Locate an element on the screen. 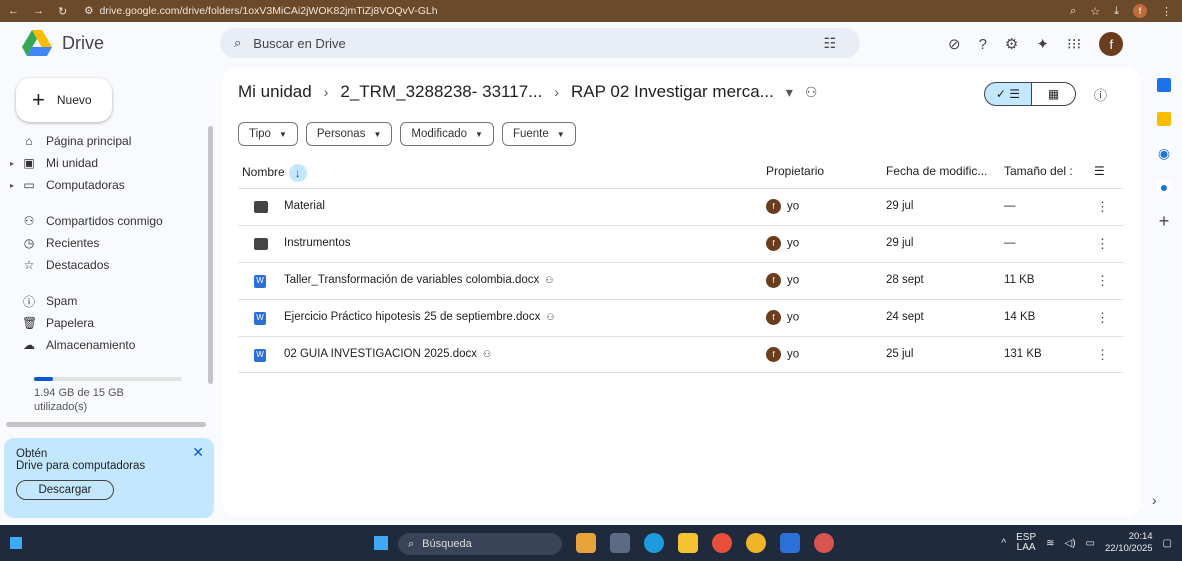 The width and height of the screenshot is (1182, 561). drive-logo: Drive is located at coordinates (63, 43).